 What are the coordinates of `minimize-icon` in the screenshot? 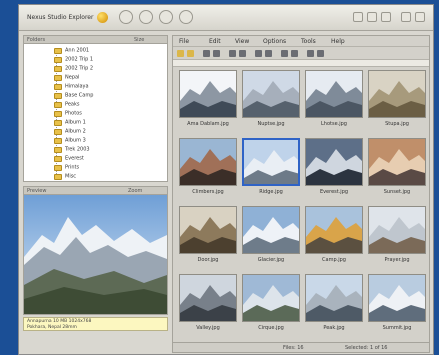 It's located at (406, 17).